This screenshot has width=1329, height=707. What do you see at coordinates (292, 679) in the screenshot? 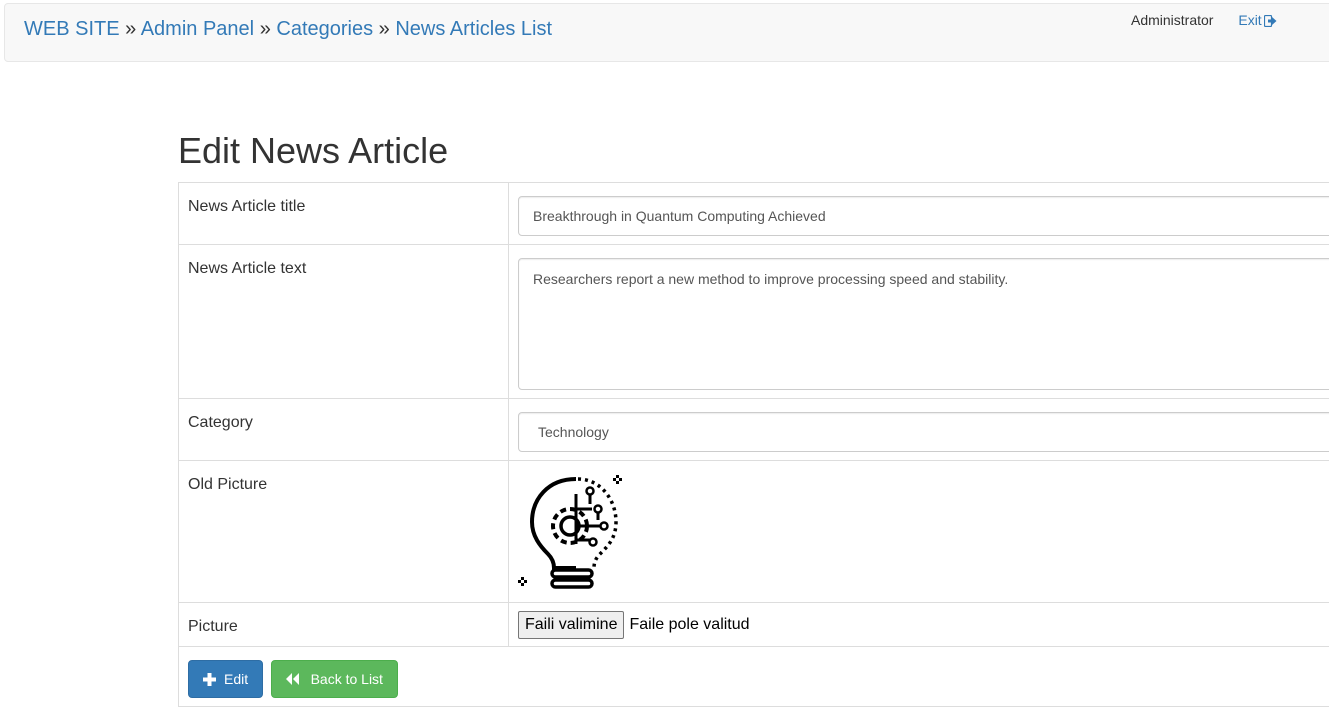
I see `backward-icon` at bounding box center [292, 679].